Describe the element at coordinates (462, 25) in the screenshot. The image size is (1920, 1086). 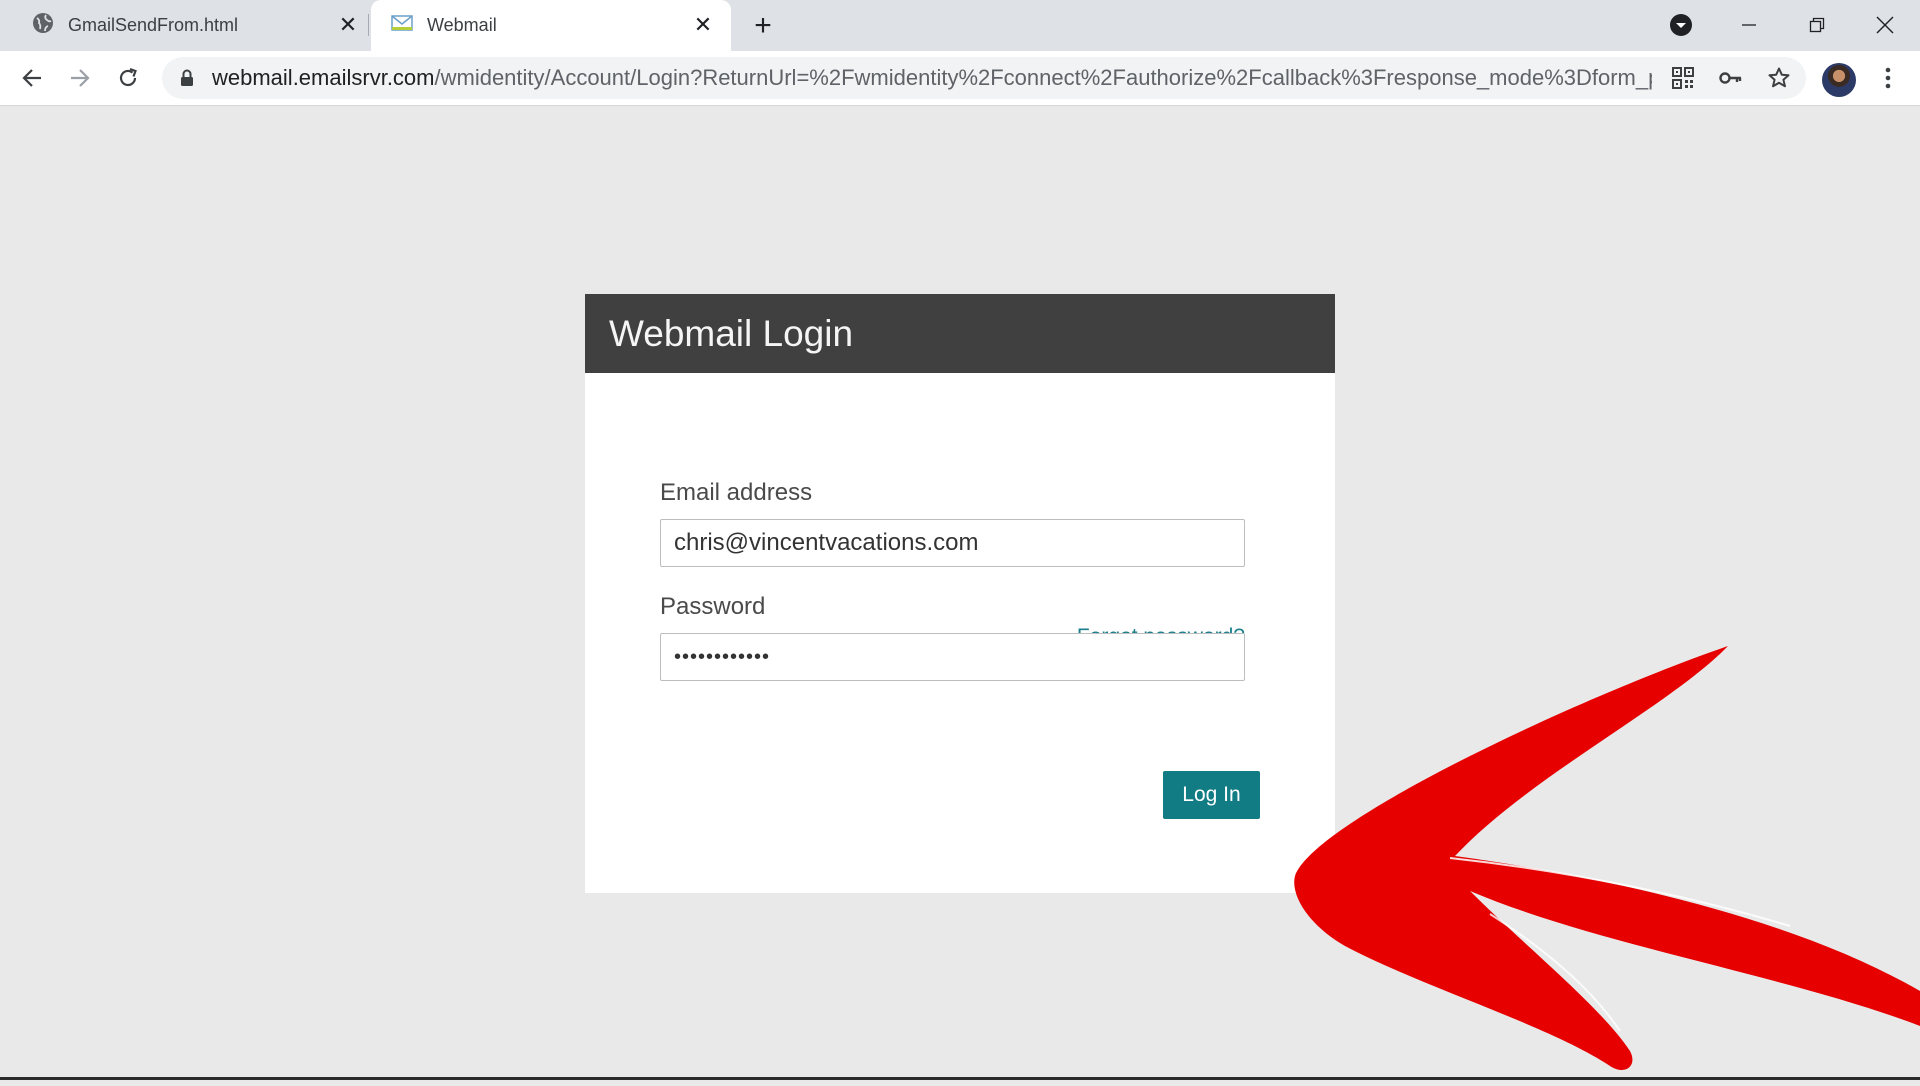
I see `tab-title: Webmail` at that location.